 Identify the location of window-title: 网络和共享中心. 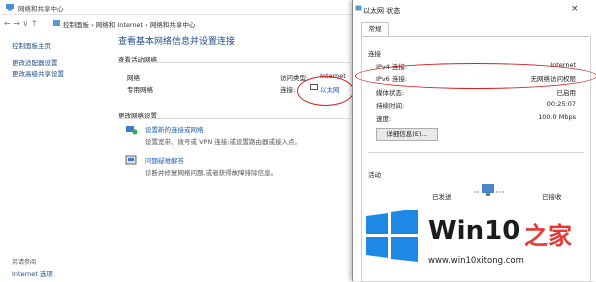
(41, 9).